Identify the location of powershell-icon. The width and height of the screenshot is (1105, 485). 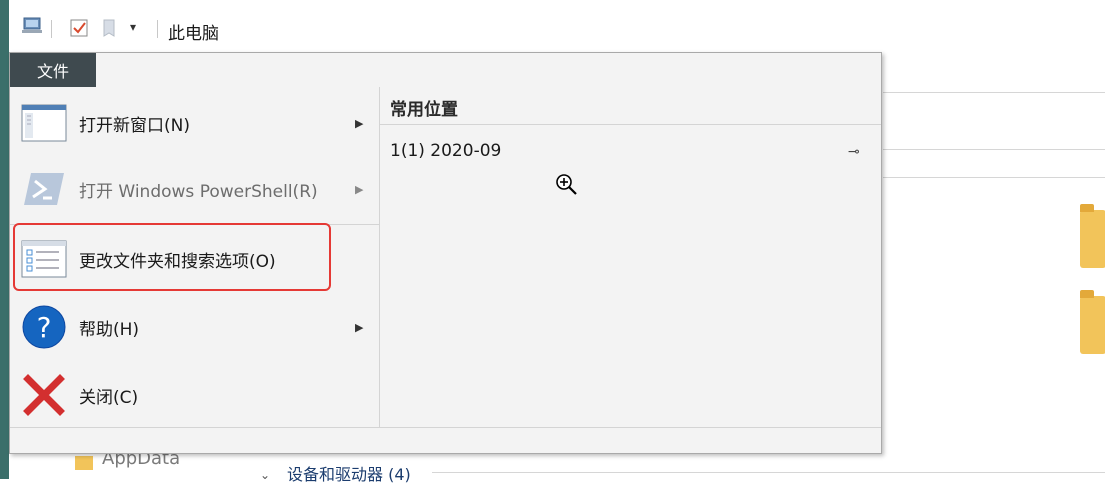
(44, 189).